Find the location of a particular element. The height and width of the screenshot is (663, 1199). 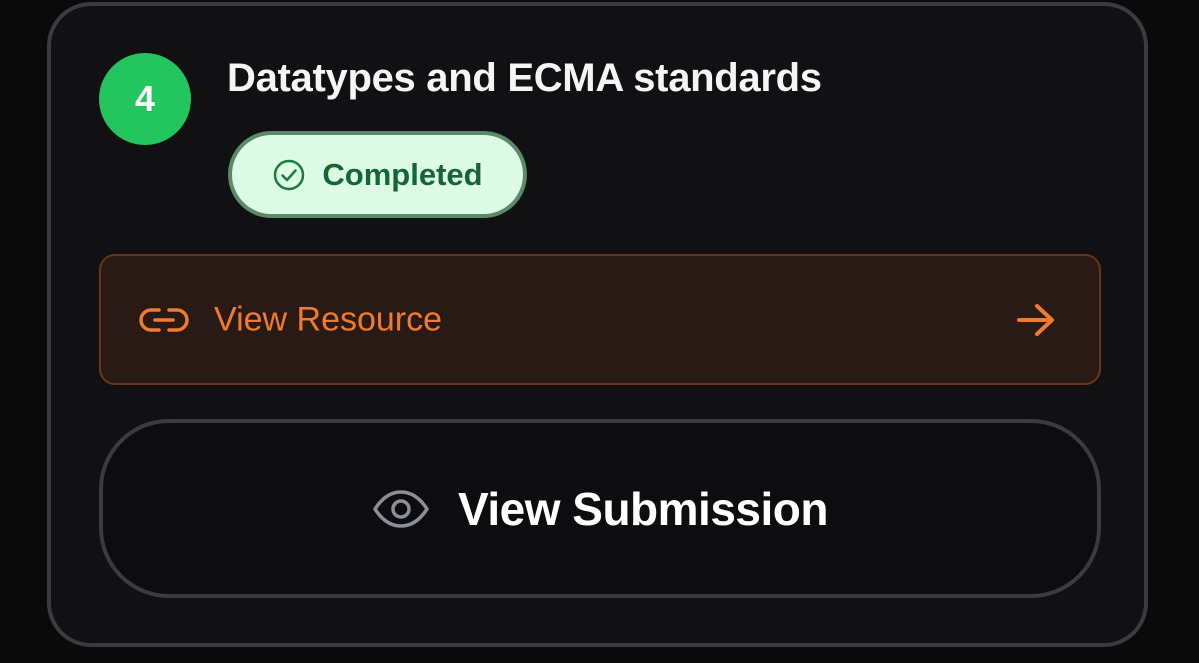

status-badge: Completed is located at coordinates (377, 174).